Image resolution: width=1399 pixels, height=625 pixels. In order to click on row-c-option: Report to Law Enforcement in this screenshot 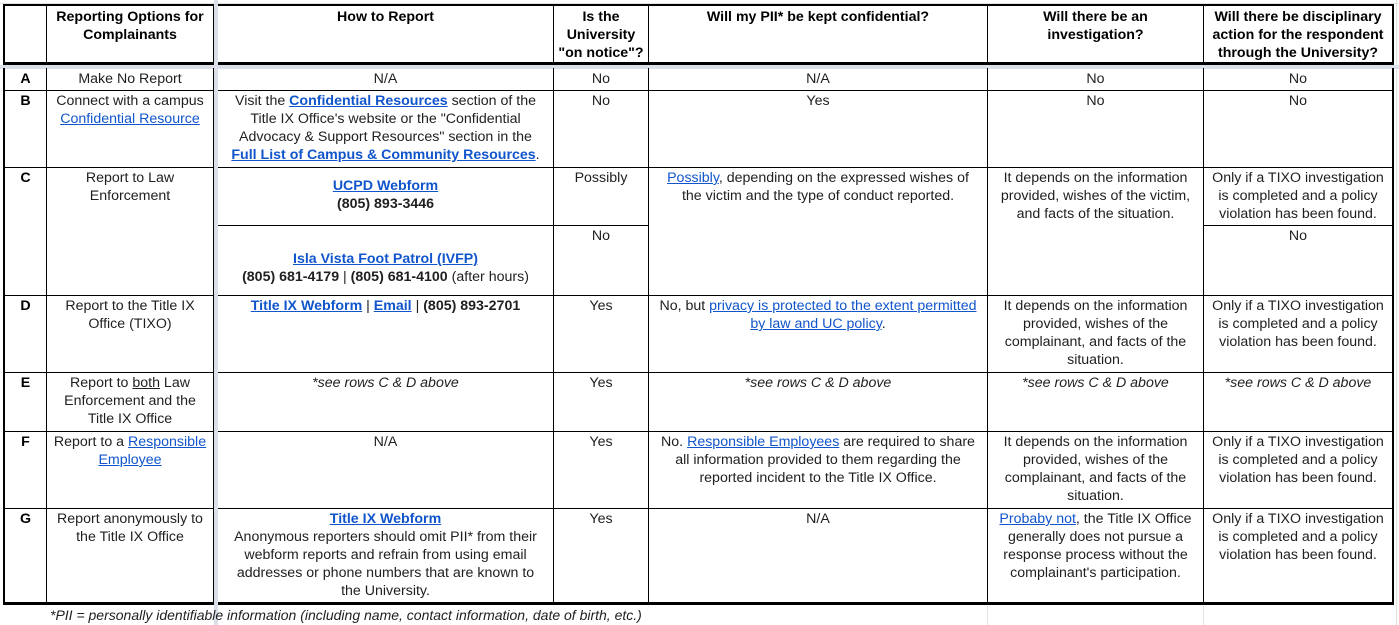, I will do `click(130, 231)`.